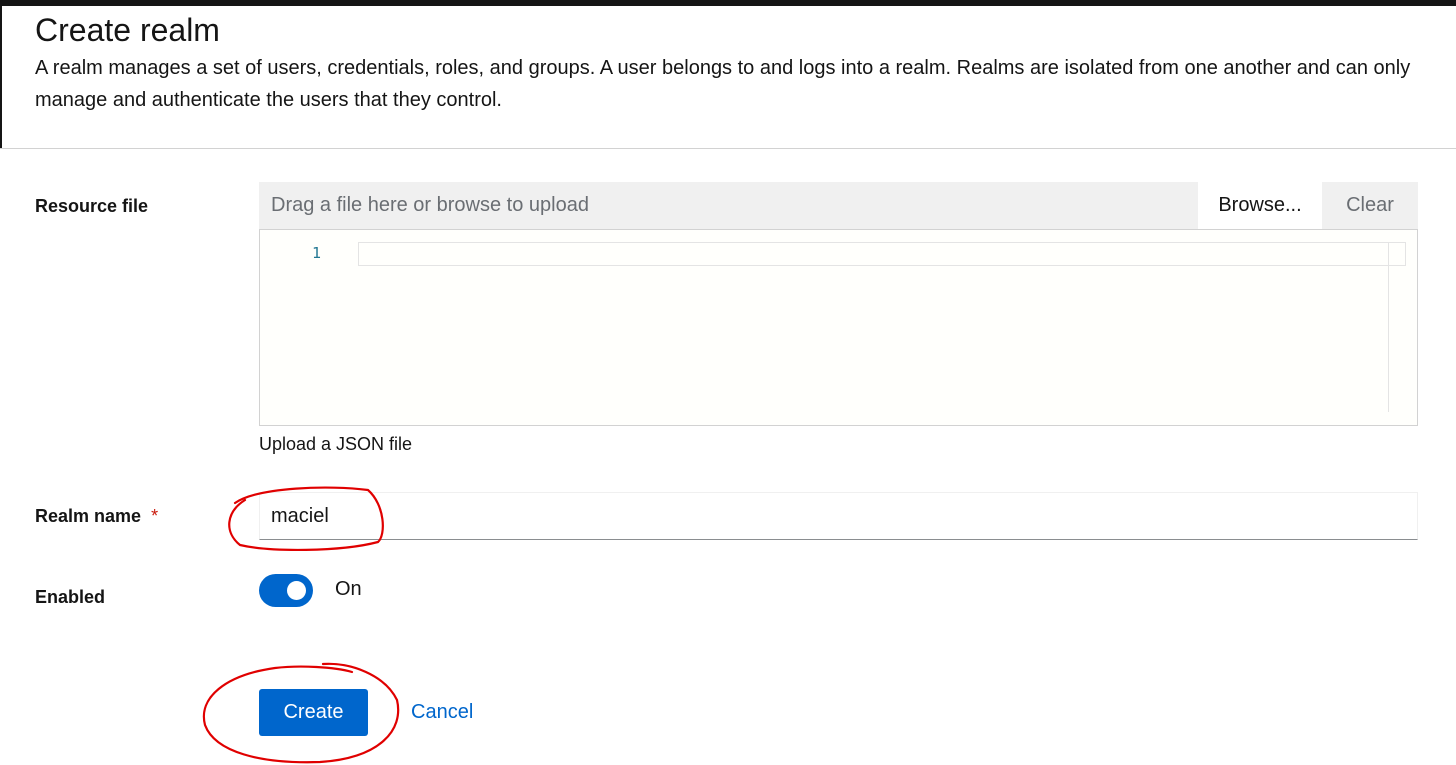  I want to click on upload-helper-text: Upload a JSON file, so click(336, 444).